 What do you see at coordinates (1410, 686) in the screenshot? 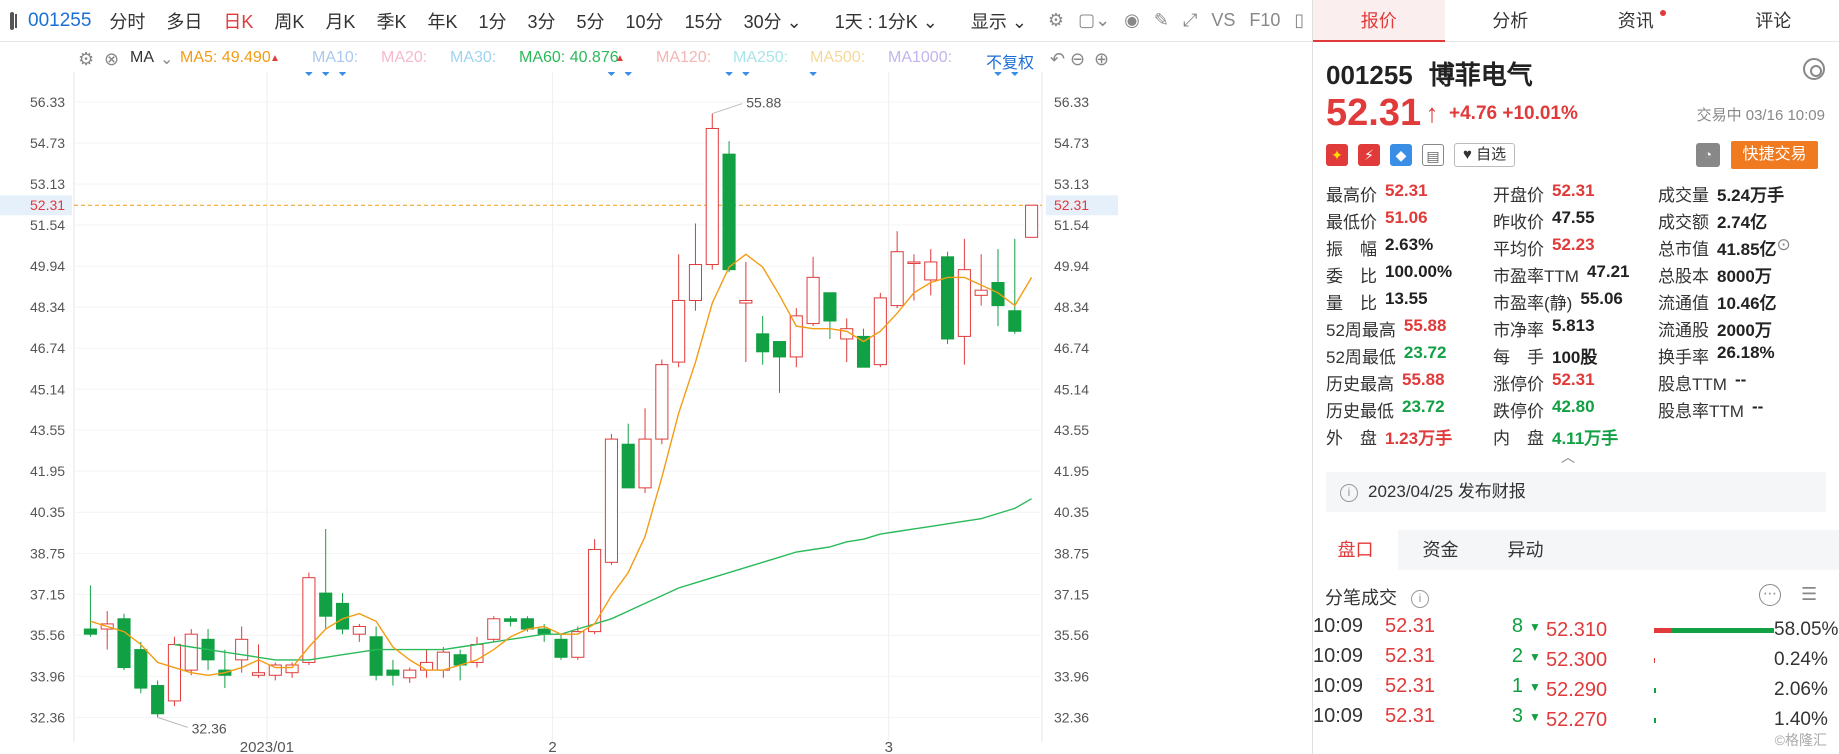
I see `trade-price: 52.31` at bounding box center [1410, 686].